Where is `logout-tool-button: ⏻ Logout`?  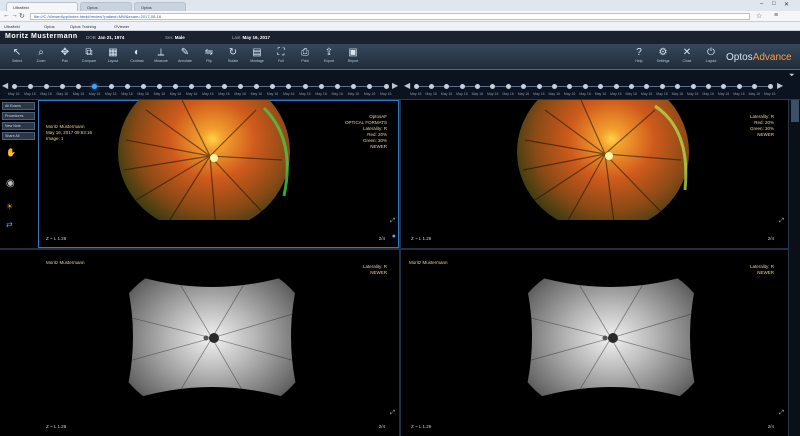
logout-tool-button: ⏻ Logout is located at coordinates (711, 57).